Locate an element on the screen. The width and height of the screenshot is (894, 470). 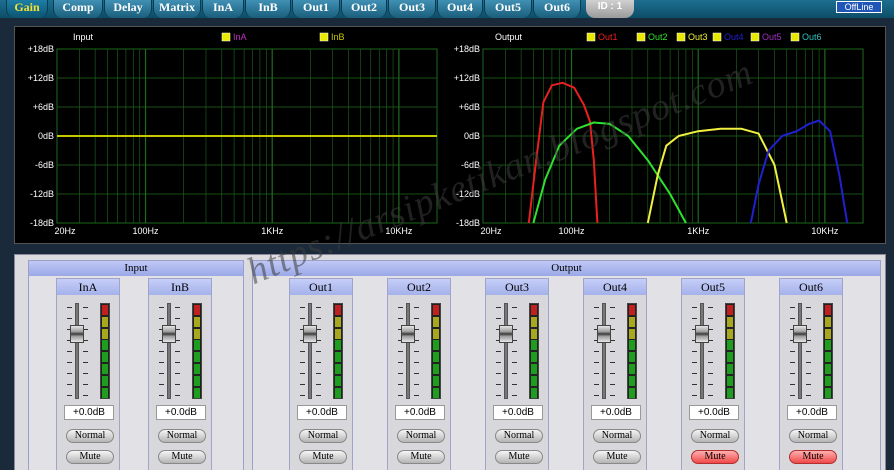
tab-ina: InA is located at coordinates (223, 9).